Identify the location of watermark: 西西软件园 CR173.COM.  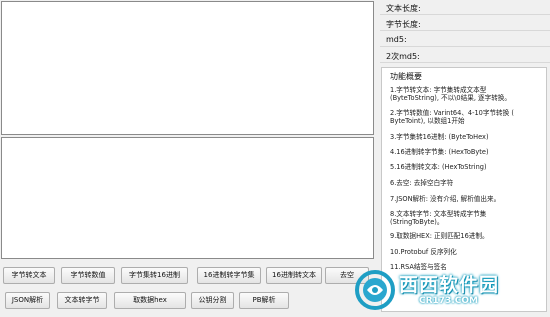
(451, 290).